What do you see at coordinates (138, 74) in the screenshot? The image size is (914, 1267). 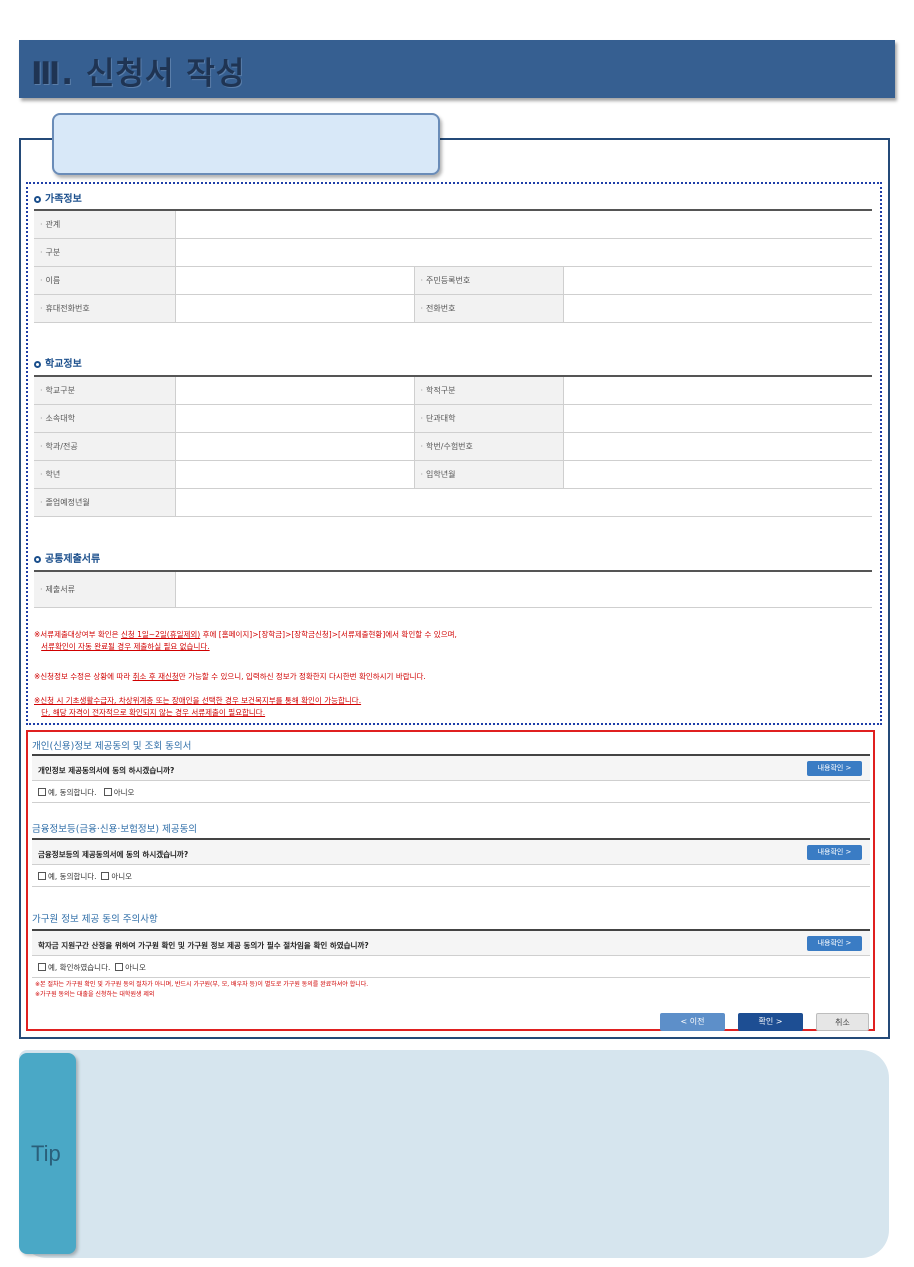 I see `page-title: Ⅲ. 신청서 작성` at bounding box center [138, 74].